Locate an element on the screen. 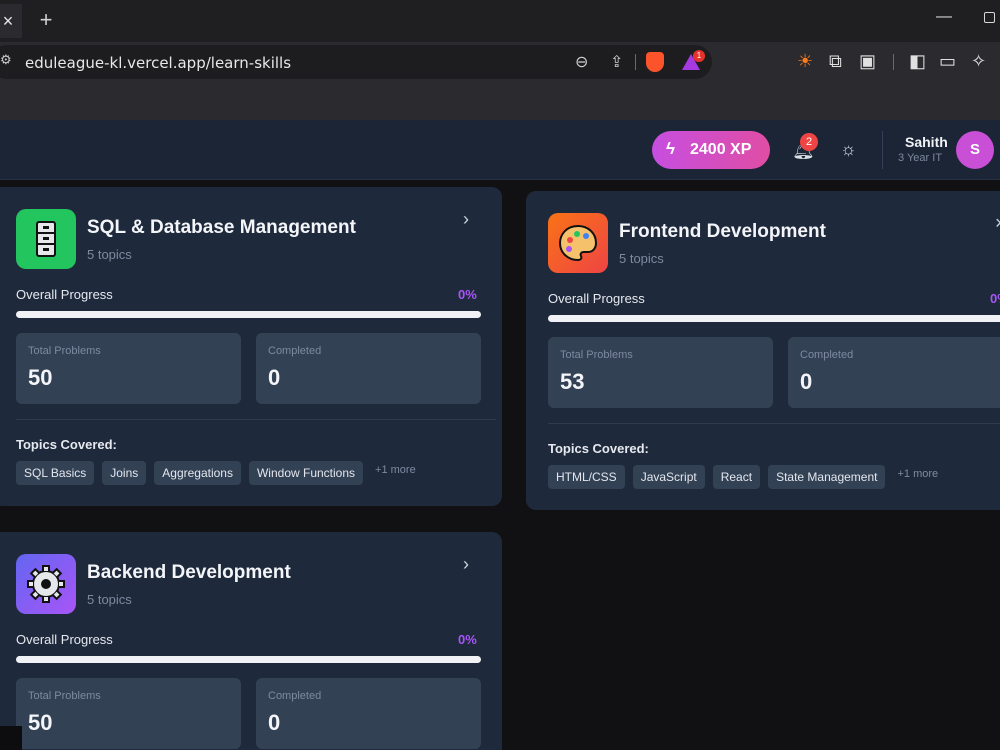  restore-window-button is located at coordinates (989, 17).